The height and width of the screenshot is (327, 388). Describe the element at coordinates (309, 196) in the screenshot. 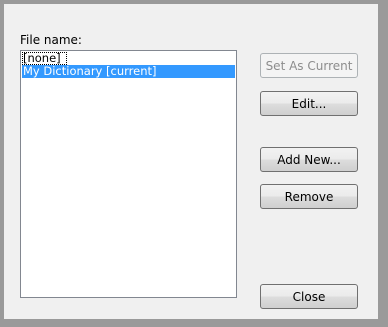

I see `remove-button: Remove` at that location.